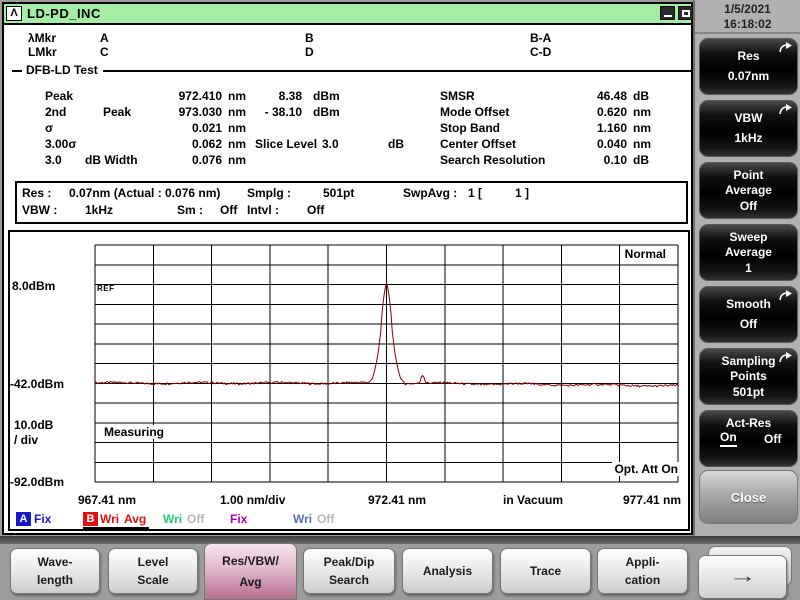 This screenshot has width=800, height=600. I want to click on softkey-line: Points, so click(748, 376).